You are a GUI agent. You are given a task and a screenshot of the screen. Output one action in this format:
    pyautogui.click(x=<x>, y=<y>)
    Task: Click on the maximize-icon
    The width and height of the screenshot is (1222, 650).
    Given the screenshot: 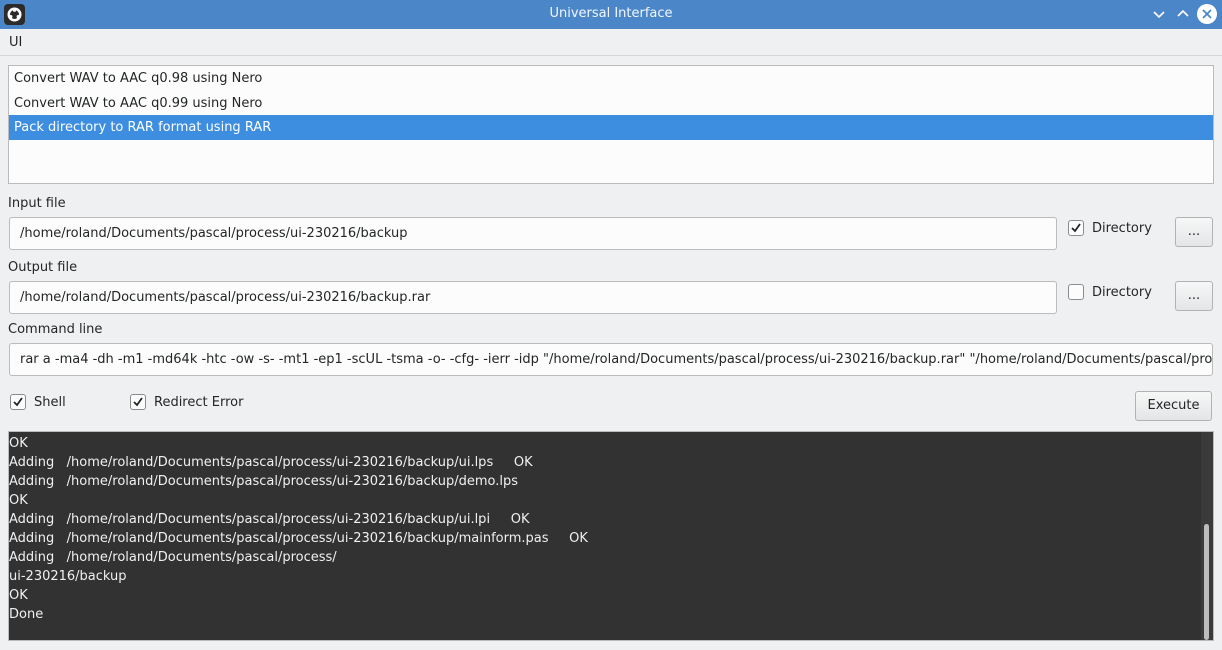 What is the action you would take?
    pyautogui.click(x=1183, y=14)
    